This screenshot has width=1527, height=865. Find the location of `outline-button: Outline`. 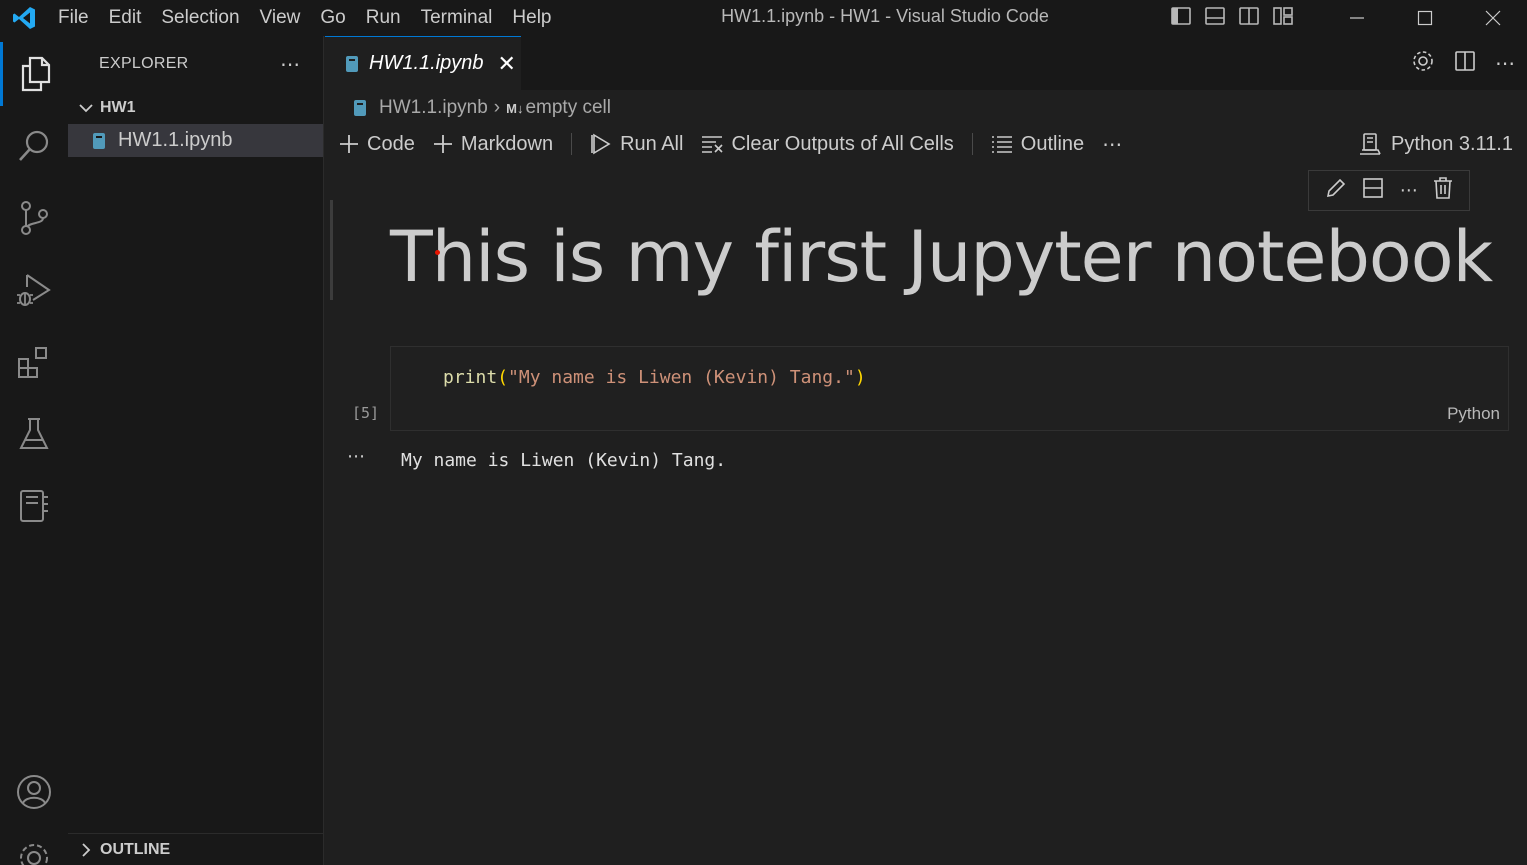

outline-button: Outline is located at coordinates (1037, 144).